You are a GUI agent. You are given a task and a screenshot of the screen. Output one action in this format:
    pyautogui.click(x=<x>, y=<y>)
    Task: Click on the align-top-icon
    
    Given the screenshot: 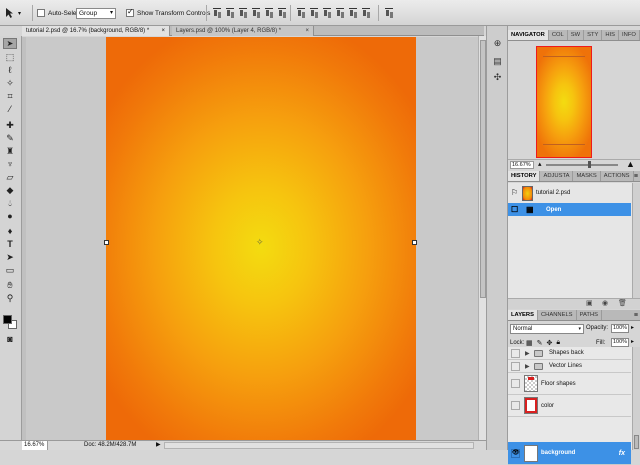 What is the action you would take?
    pyautogui.click(x=217, y=12)
    